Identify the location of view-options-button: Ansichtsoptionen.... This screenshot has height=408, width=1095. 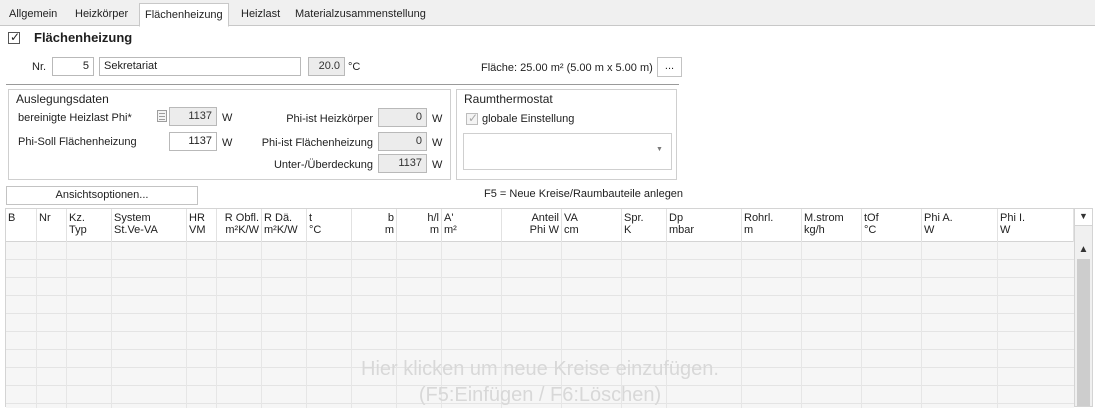
(102, 195).